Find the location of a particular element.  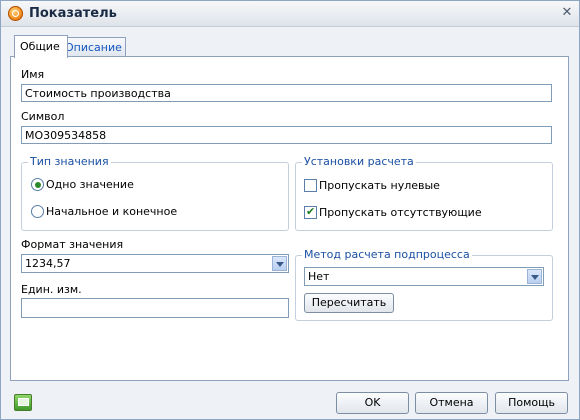

help-button: Помощь is located at coordinates (531, 403).